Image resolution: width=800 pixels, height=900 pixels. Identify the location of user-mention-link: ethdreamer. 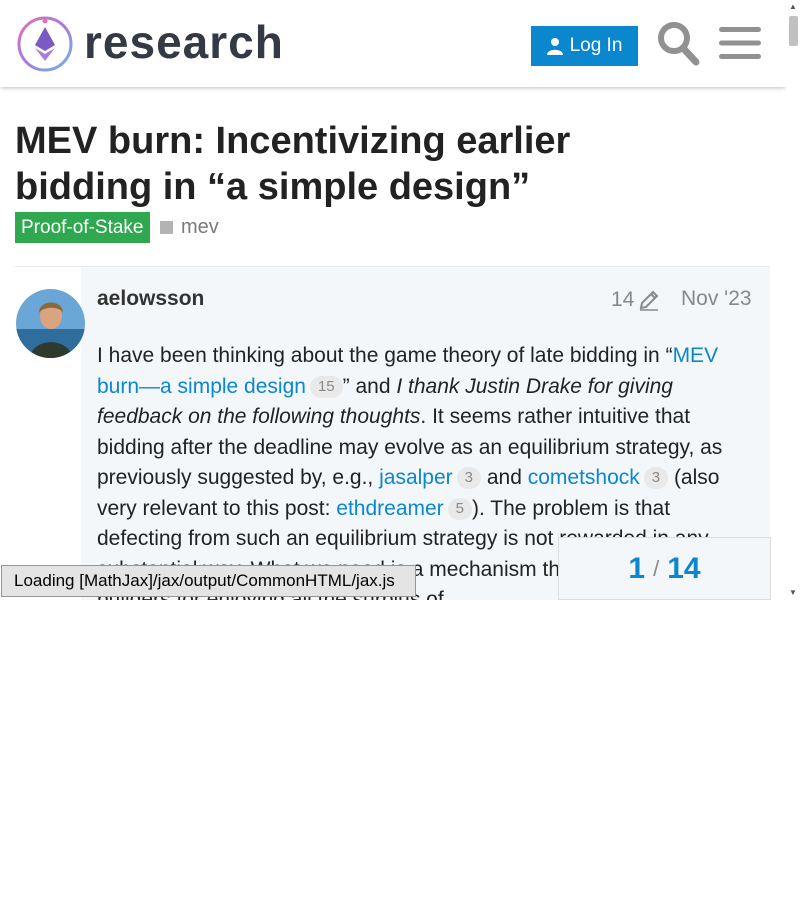
(389, 508).